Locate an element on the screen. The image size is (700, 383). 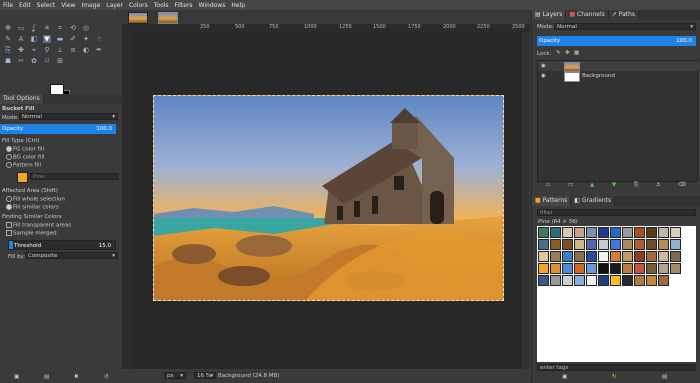
anchor-layer-icon: ⚓ is located at coordinates (658, 185).